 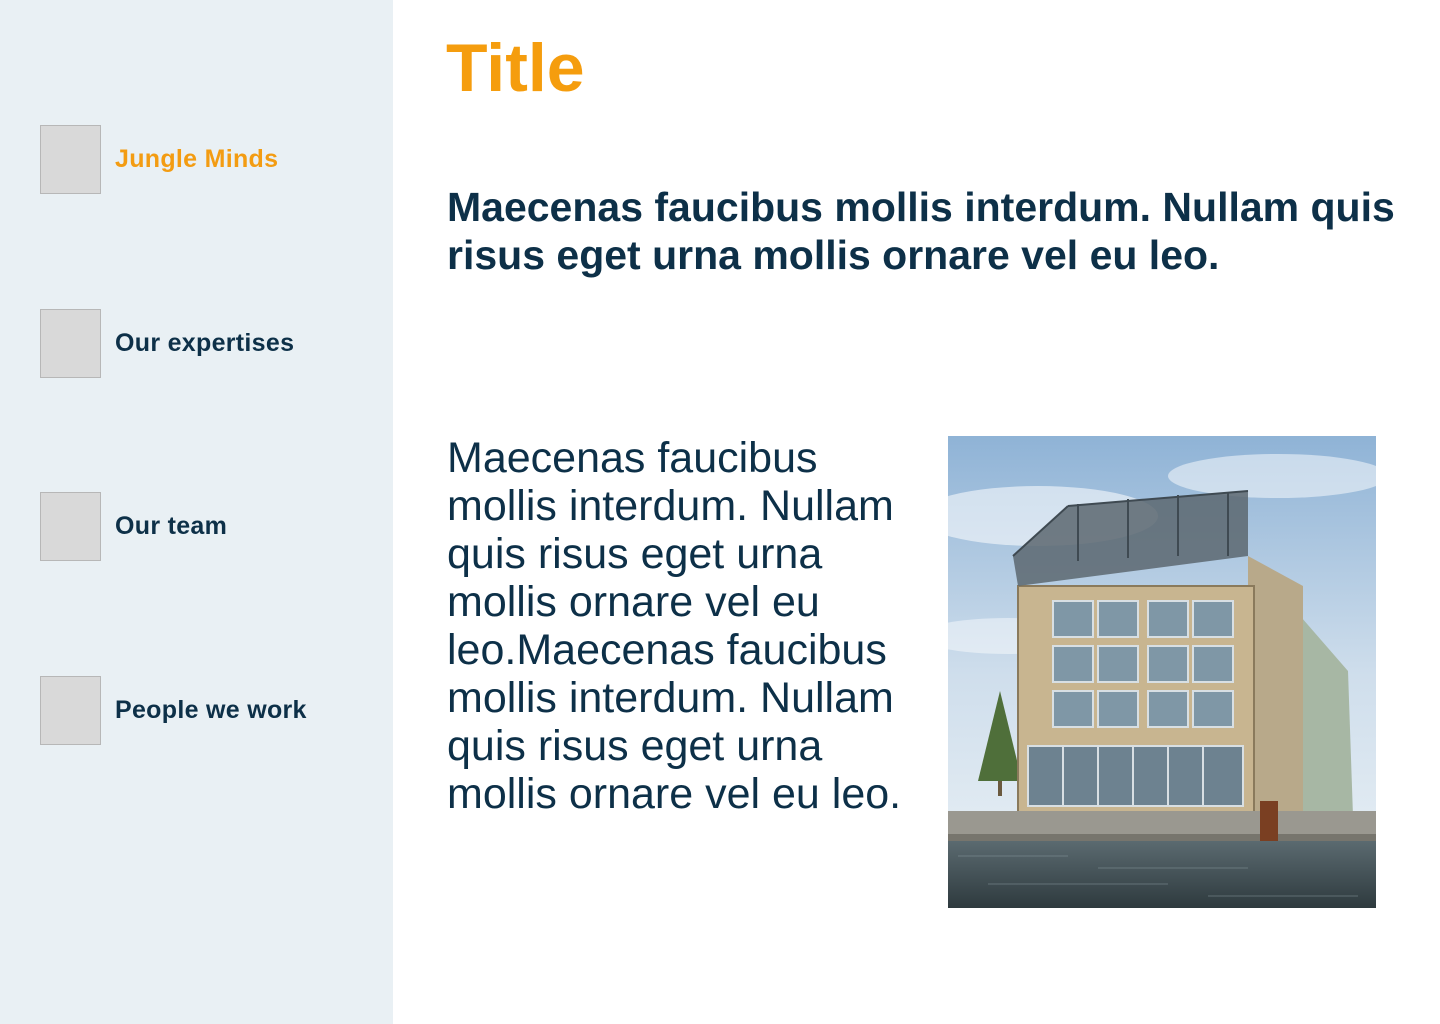 I want to click on sidebar-item-people-we-work: People we work, so click(x=210, y=710).